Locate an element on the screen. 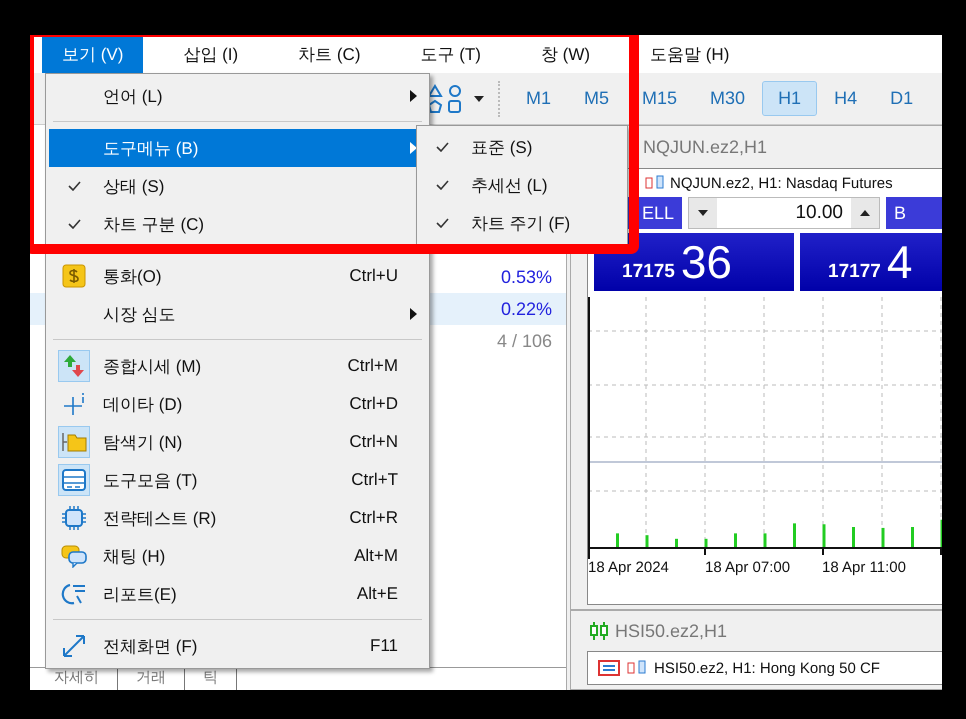 The image size is (966, 719). menu-item: 도구모음 (T) Ctrl+T is located at coordinates (237, 480).